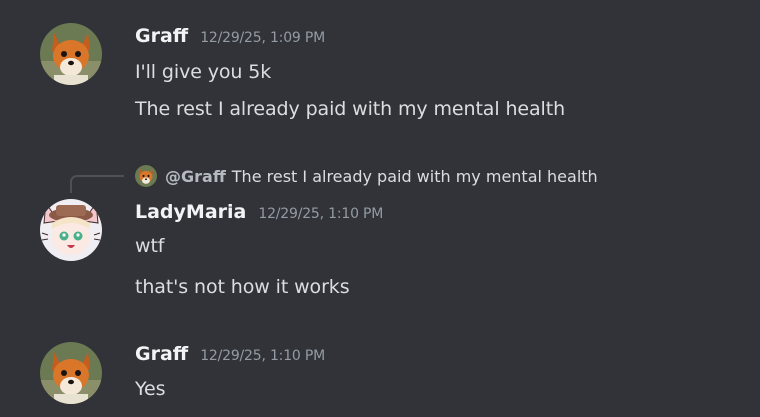 Image resolution: width=760 pixels, height=417 pixels. Describe the element at coordinates (195, 176) in the screenshot. I see `reply-mention: @Graff` at that location.